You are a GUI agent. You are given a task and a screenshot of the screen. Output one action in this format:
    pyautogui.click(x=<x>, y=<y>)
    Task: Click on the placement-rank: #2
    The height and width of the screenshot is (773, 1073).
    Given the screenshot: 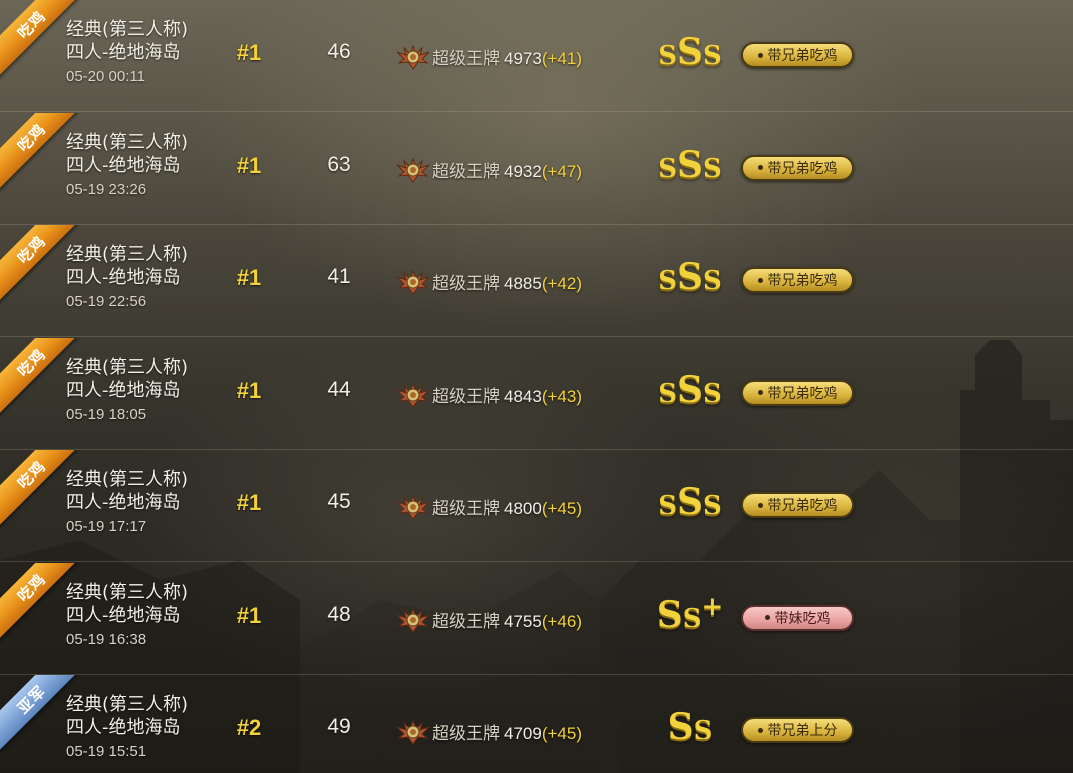 What is the action you would take?
    pyautogui.click(x=249, y=727)
    